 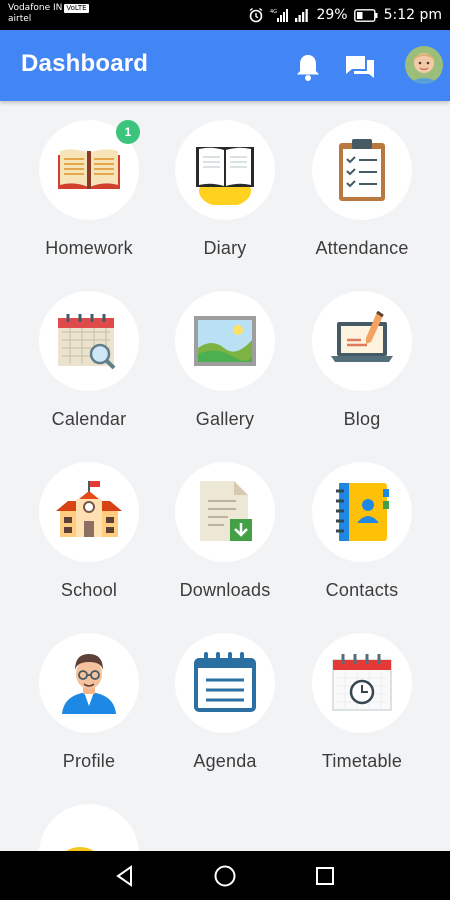 I want to click on carrier-primary: Vodafone IN, so click(x=35, y=8).